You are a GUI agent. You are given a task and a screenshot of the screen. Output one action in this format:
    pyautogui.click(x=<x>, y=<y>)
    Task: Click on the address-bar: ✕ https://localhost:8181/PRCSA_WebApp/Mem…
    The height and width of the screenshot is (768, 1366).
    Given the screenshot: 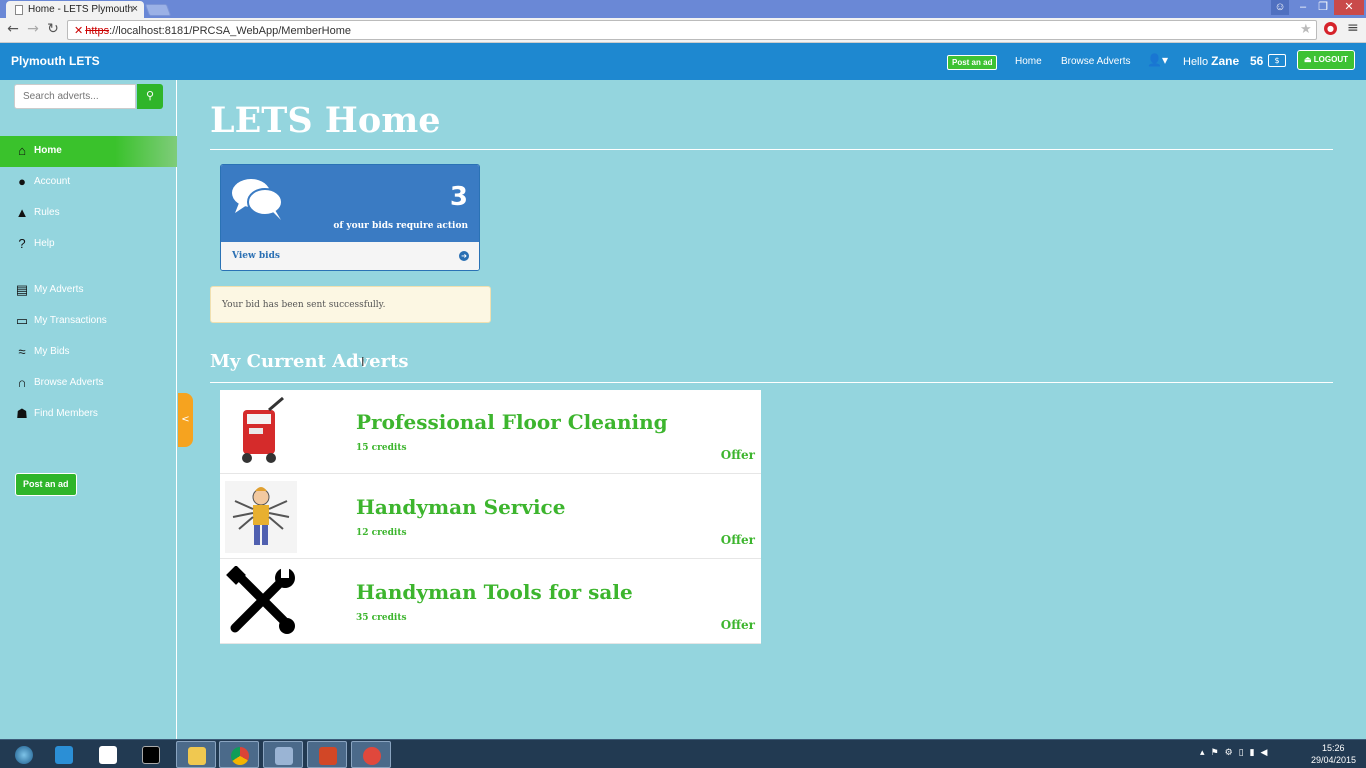 What is the action you would take?
    pyautogui.click(x=692, y=30)
    